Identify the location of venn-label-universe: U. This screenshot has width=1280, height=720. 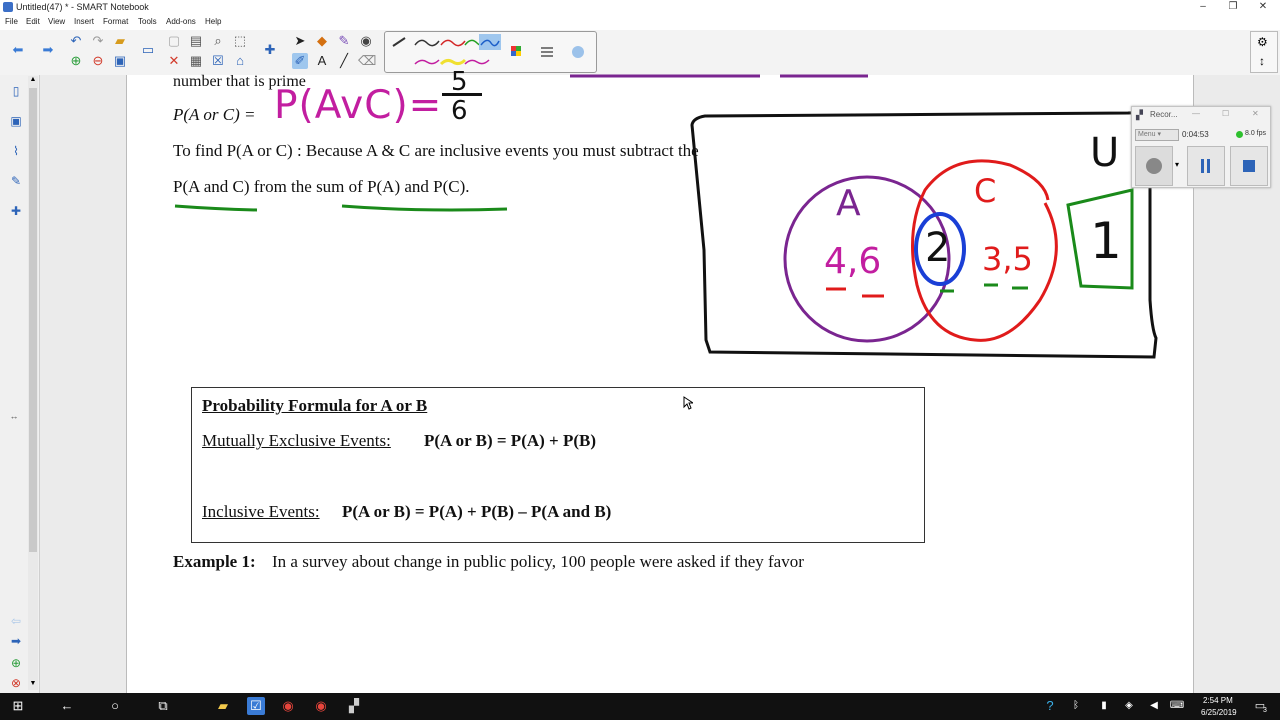
(1105, 153).